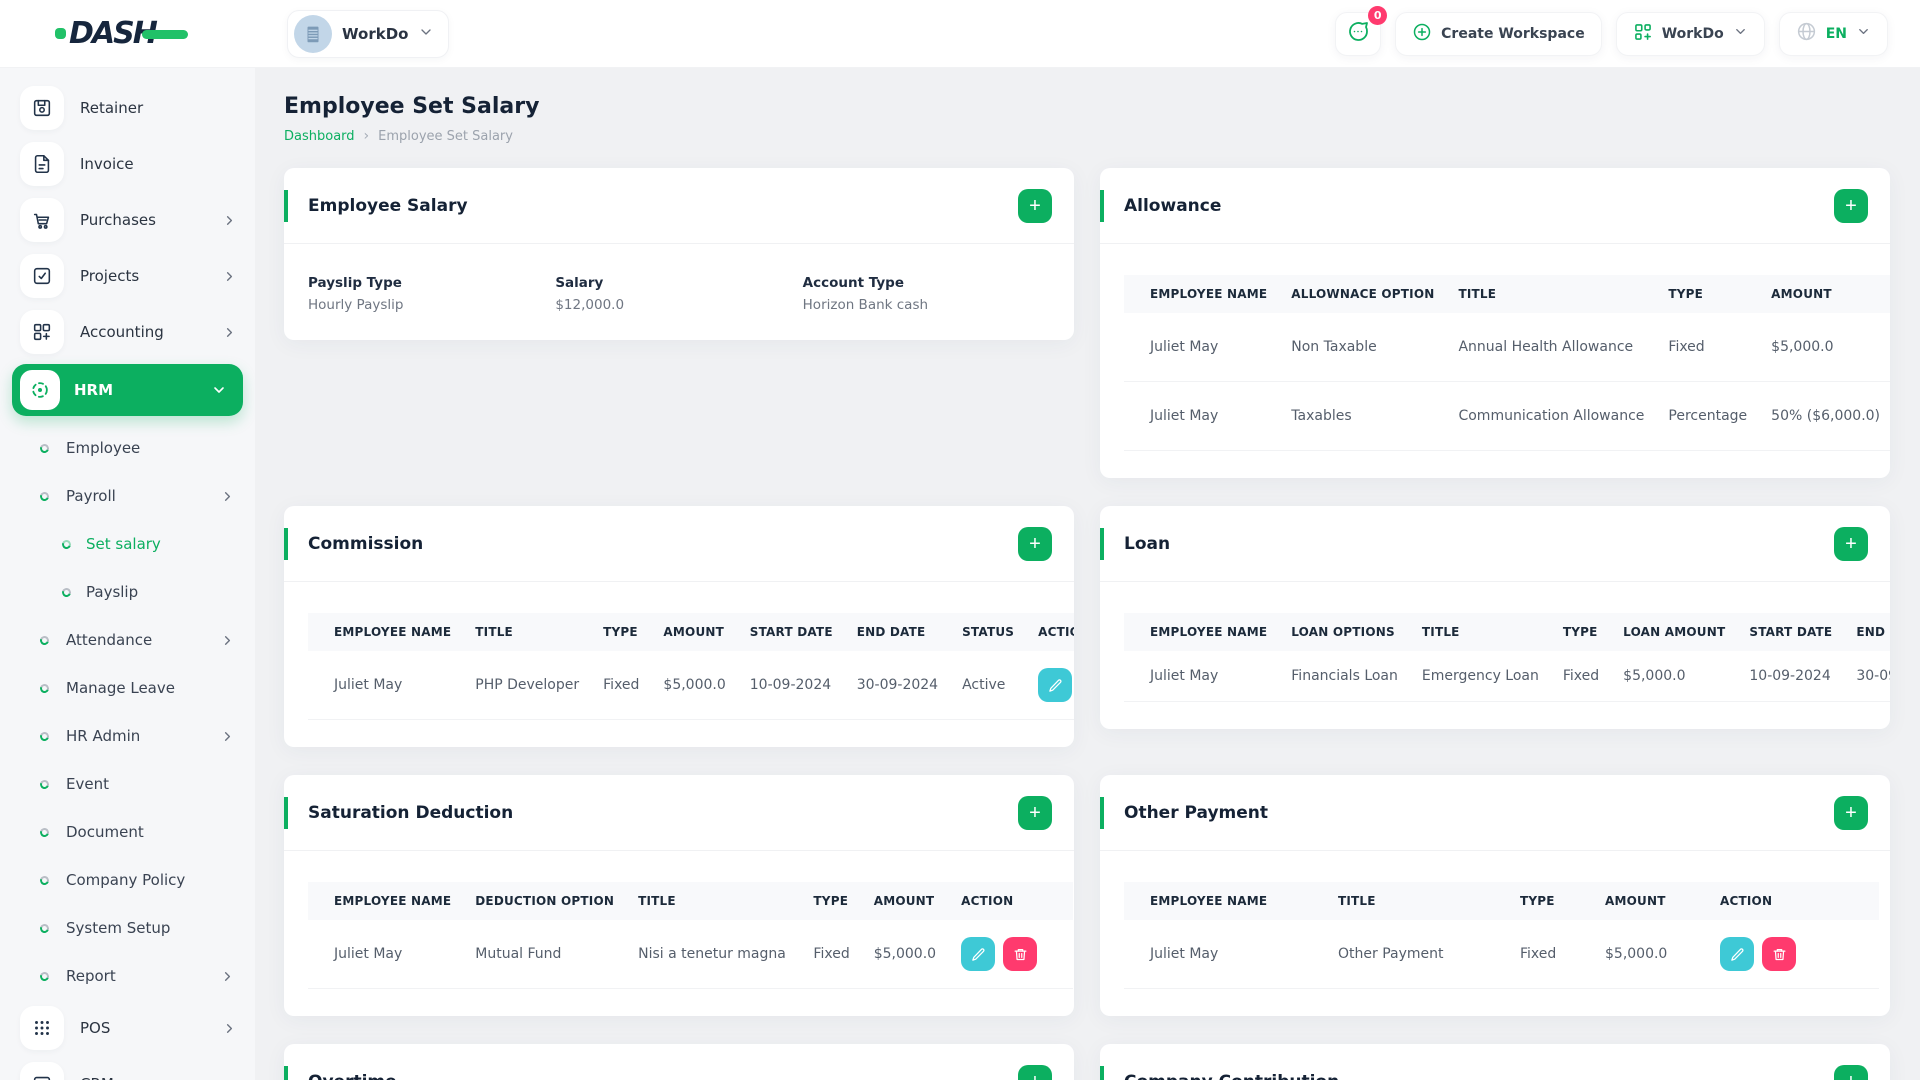 The image size is (1920, 1080). I want to click on sidebar-item-label: Accounting, so click(122, 332).